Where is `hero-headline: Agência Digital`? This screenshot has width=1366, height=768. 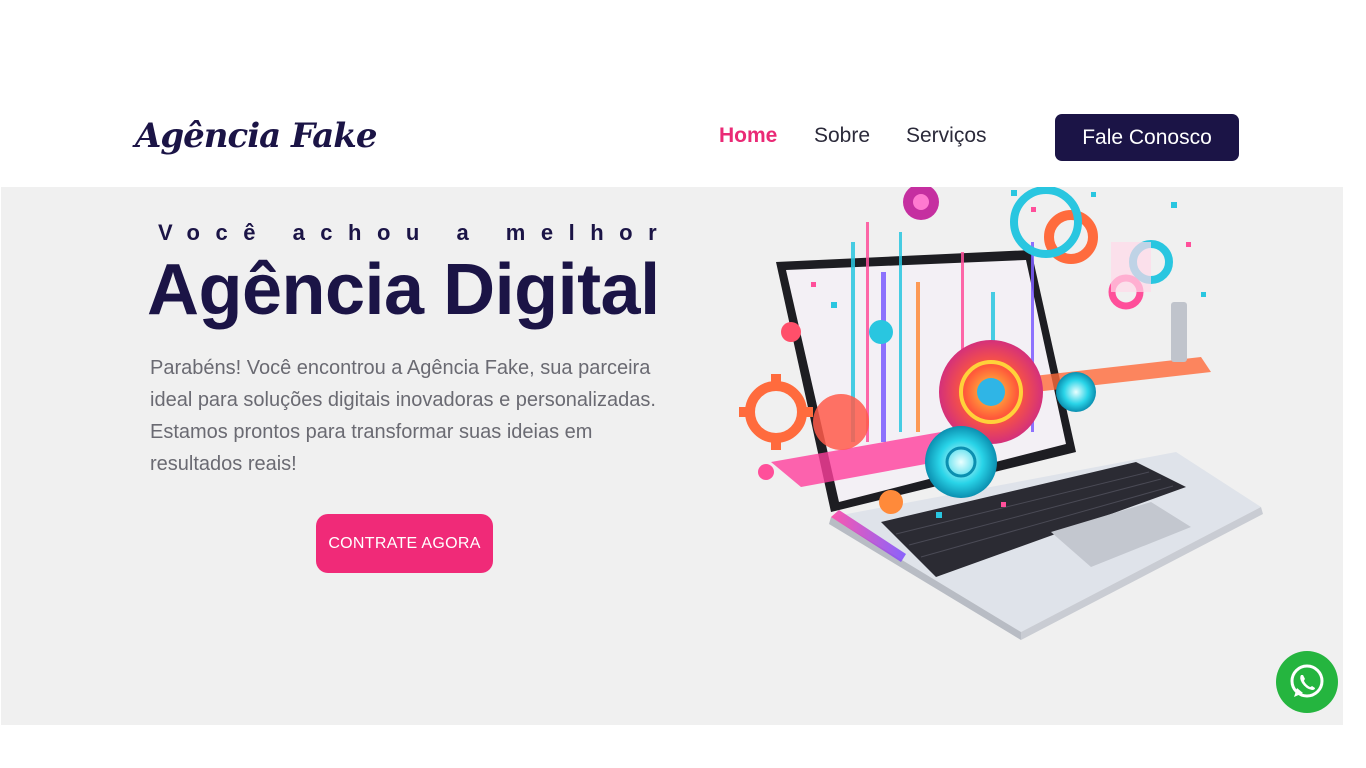 hero-headline: Agência Digital is located at coordinates (403, 290).